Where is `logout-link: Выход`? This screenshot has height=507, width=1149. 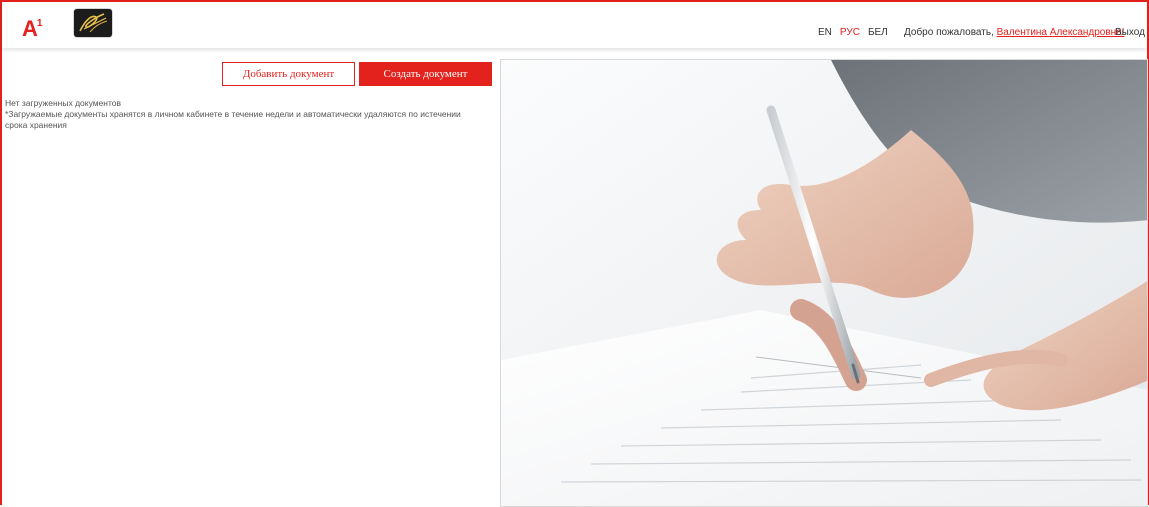
logout-link: Выход is located at coordinates (1130, 32).